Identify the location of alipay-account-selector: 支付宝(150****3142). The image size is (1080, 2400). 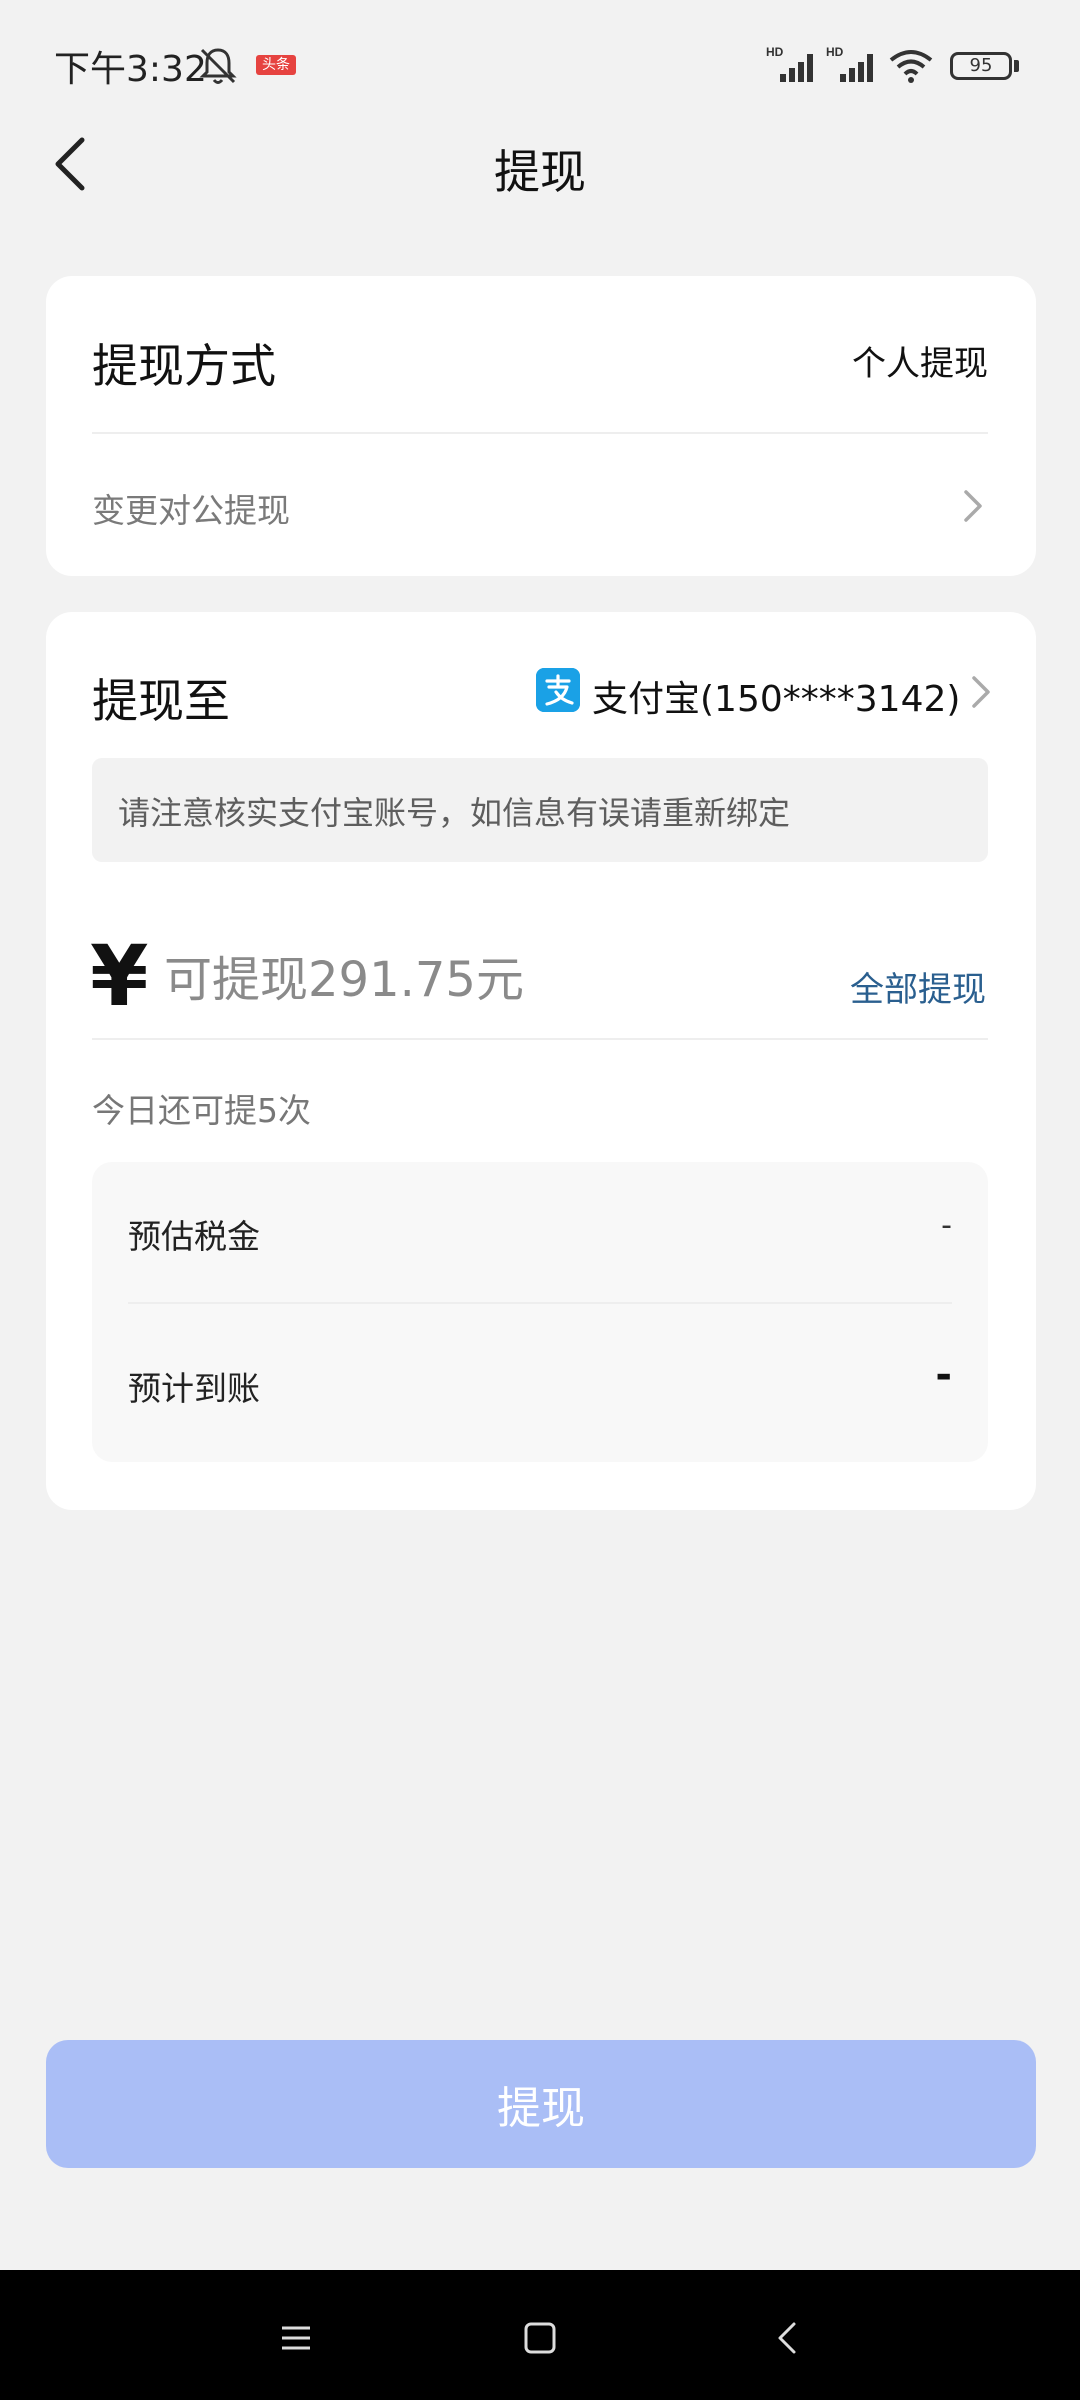
(761, 691).